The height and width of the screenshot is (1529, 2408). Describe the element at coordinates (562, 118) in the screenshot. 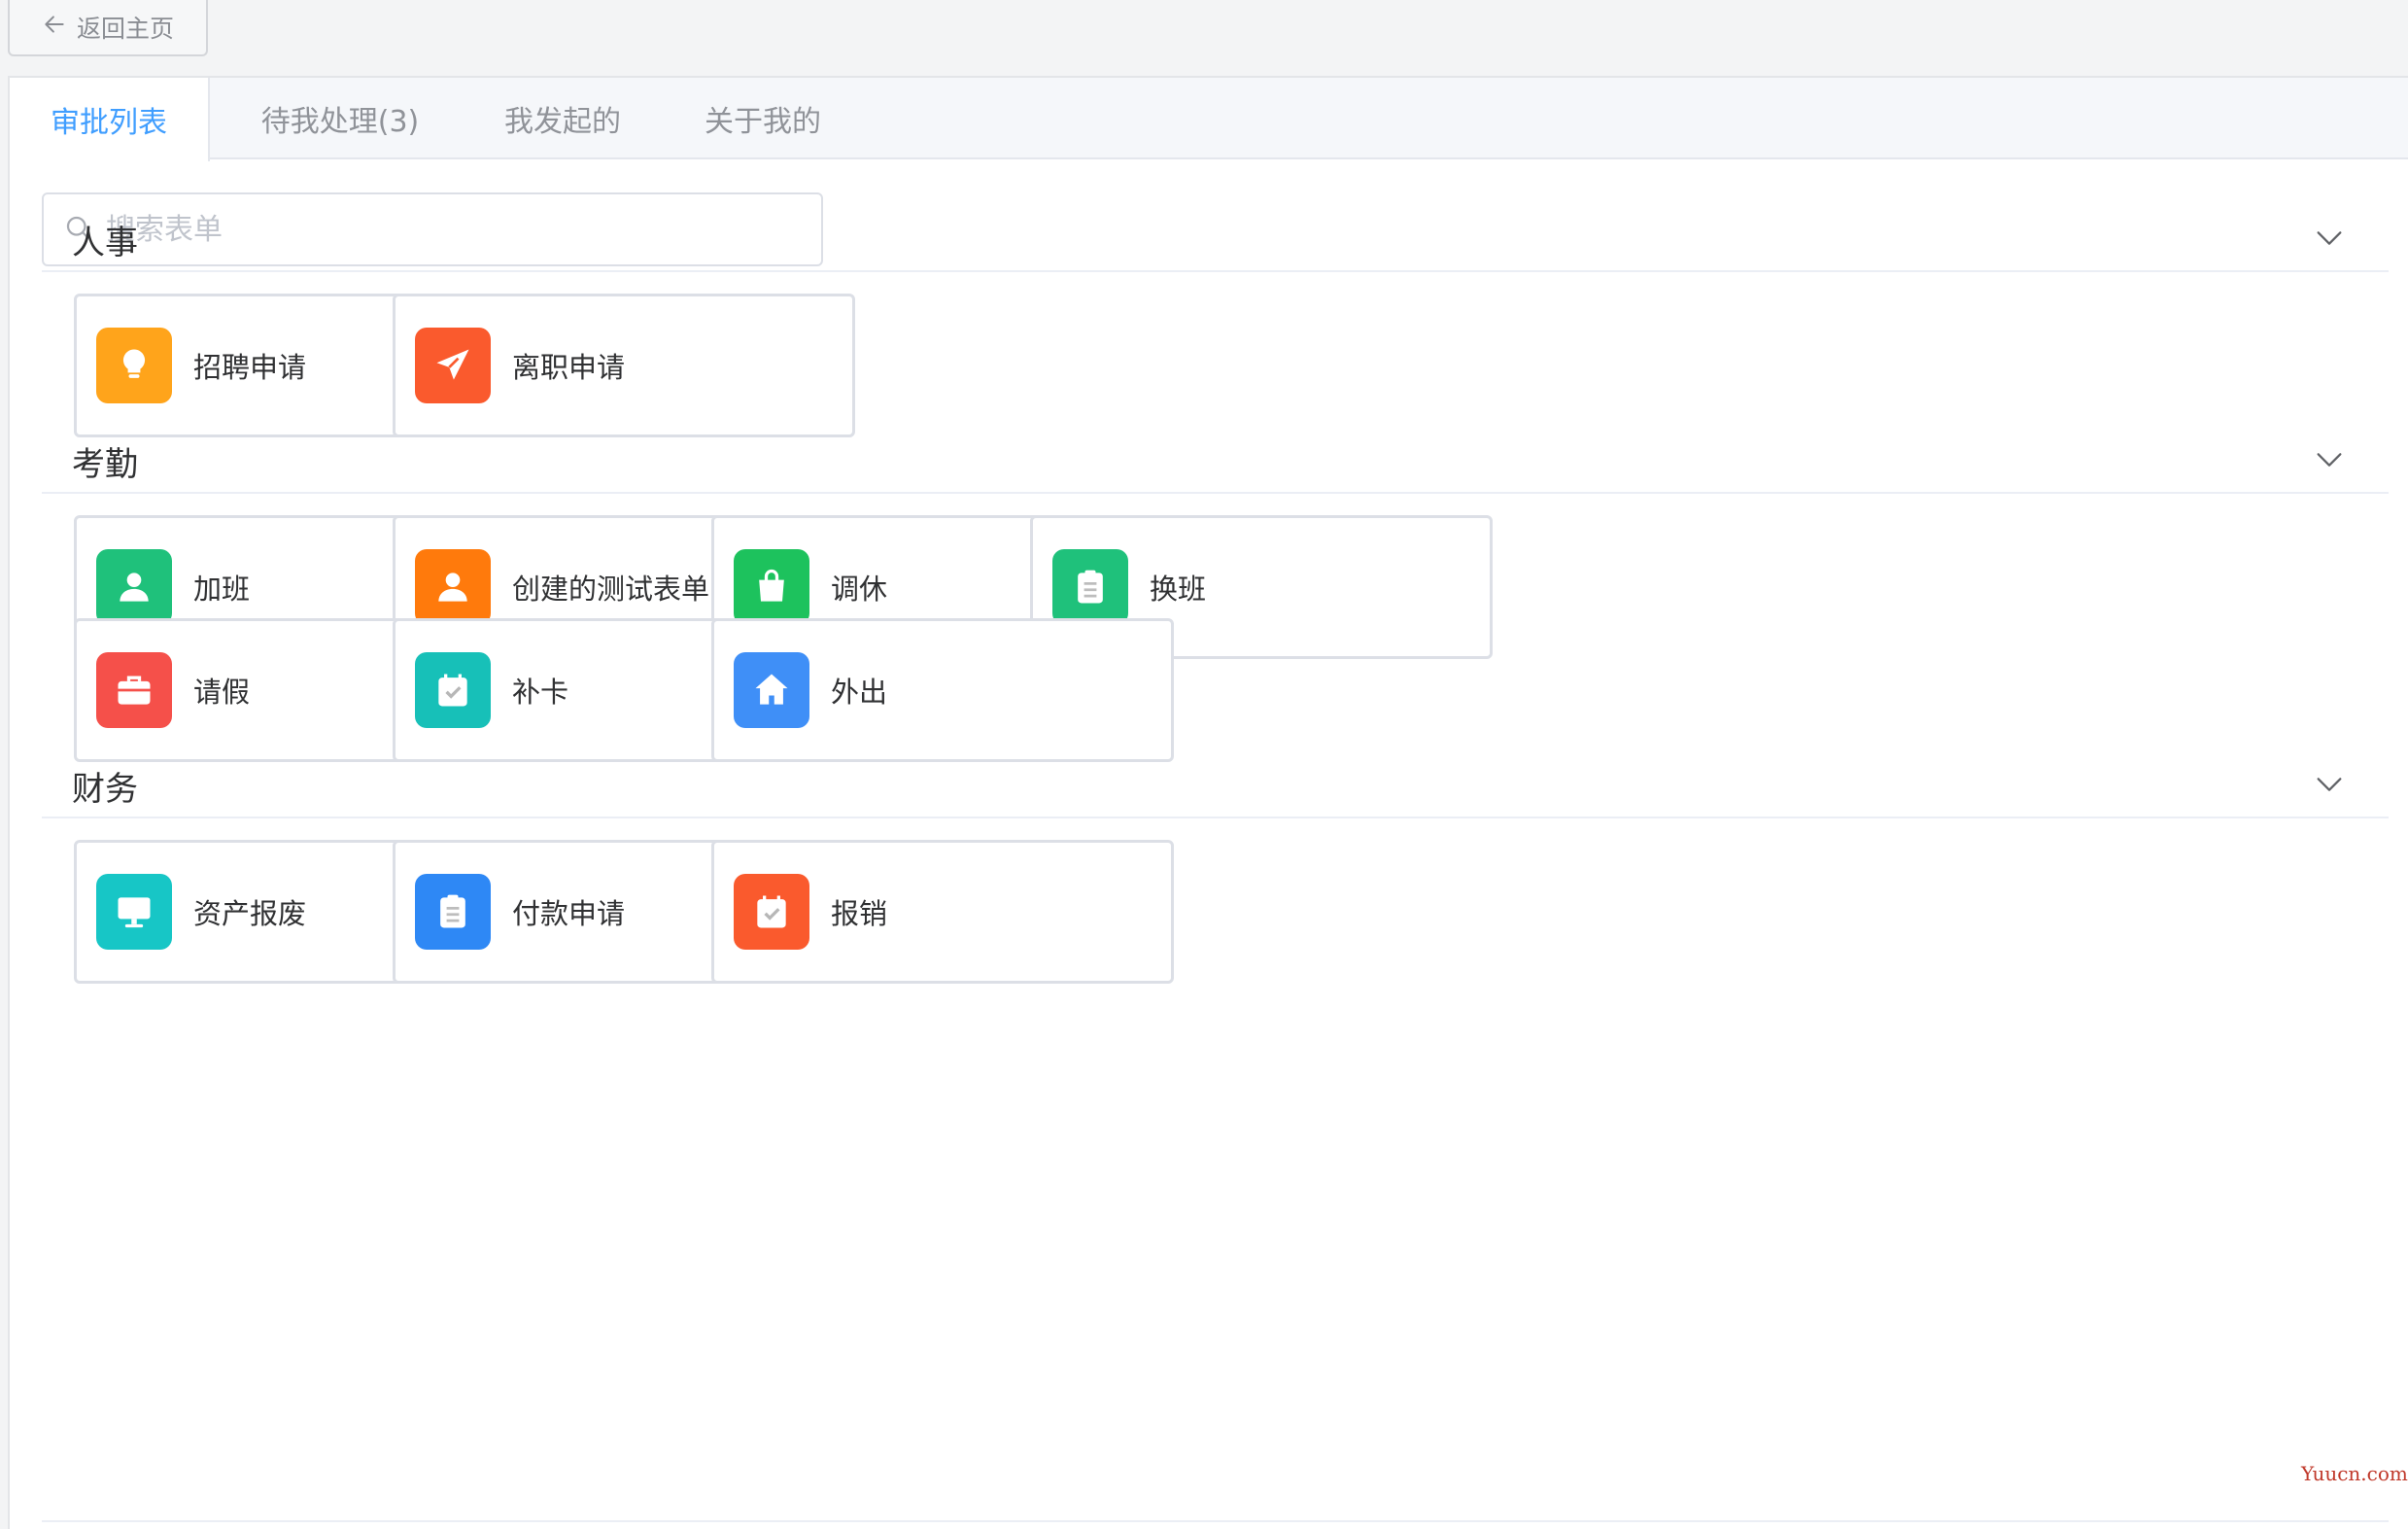

I see `tab-initiated: 我发起的` at that location.